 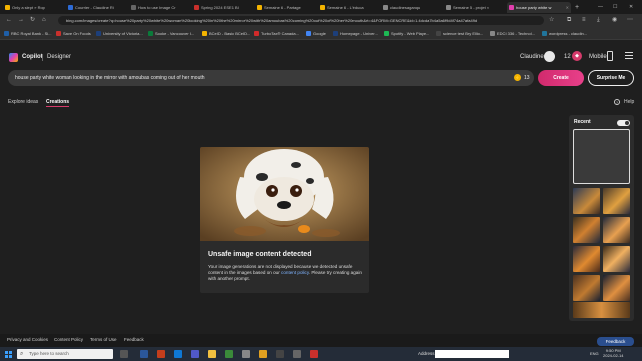 I want to click on word-icon, so click(x=144, y=354).